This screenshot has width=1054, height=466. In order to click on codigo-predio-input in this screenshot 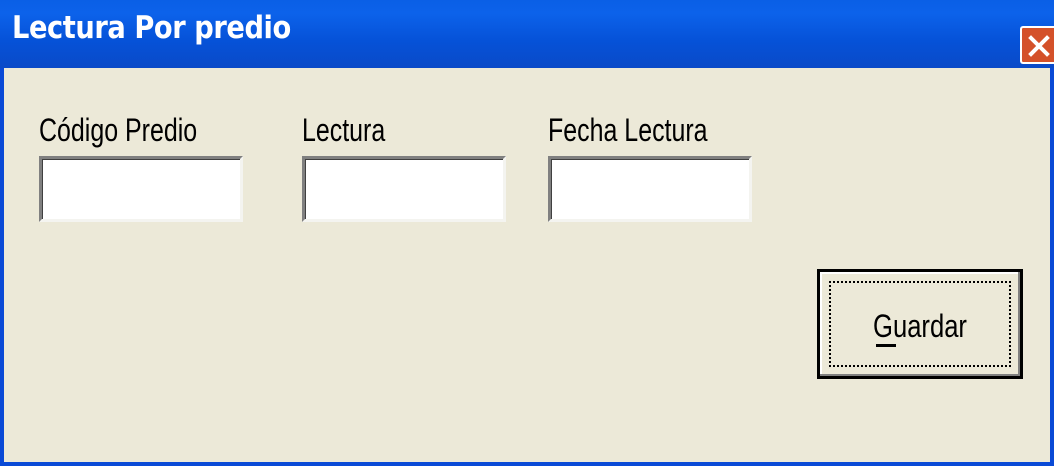, I will do `click(141, 189)`.